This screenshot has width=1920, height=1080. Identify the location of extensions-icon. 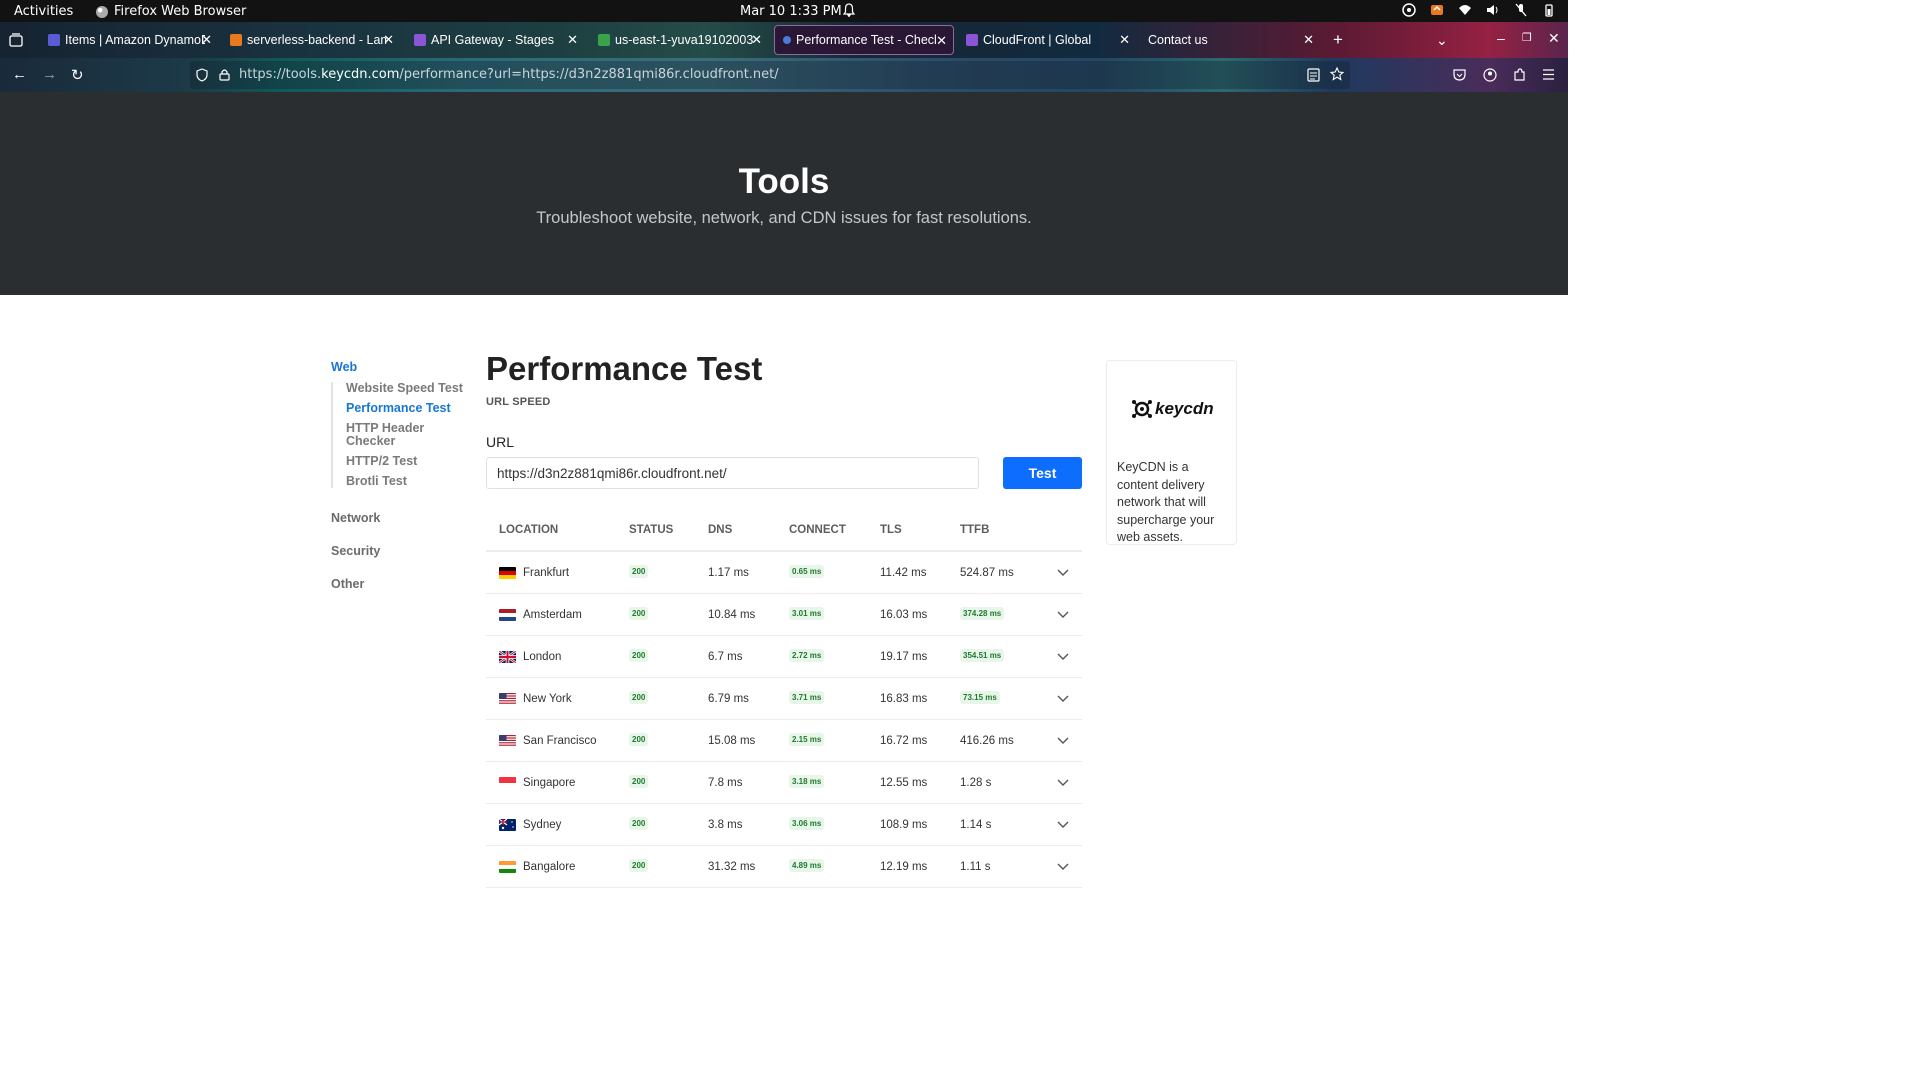
(1519, 74).